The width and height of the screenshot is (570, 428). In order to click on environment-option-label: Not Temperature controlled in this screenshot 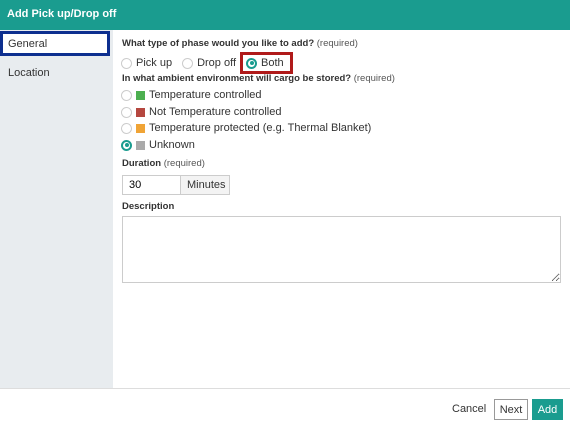, I will do `click(215, 112)`.